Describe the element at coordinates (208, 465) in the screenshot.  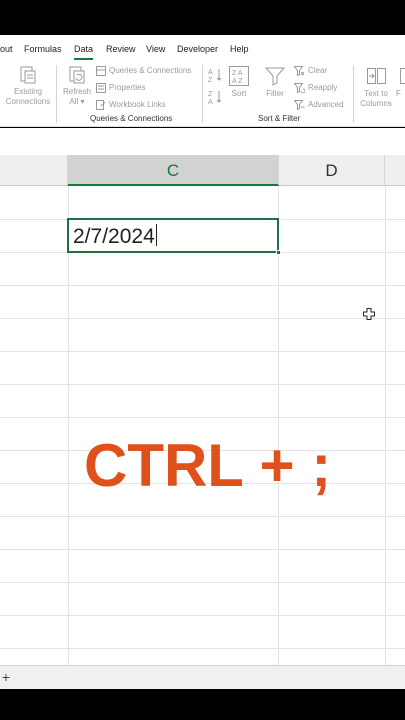
I see `shortcut-overlay: CTRL + ;` at that location.